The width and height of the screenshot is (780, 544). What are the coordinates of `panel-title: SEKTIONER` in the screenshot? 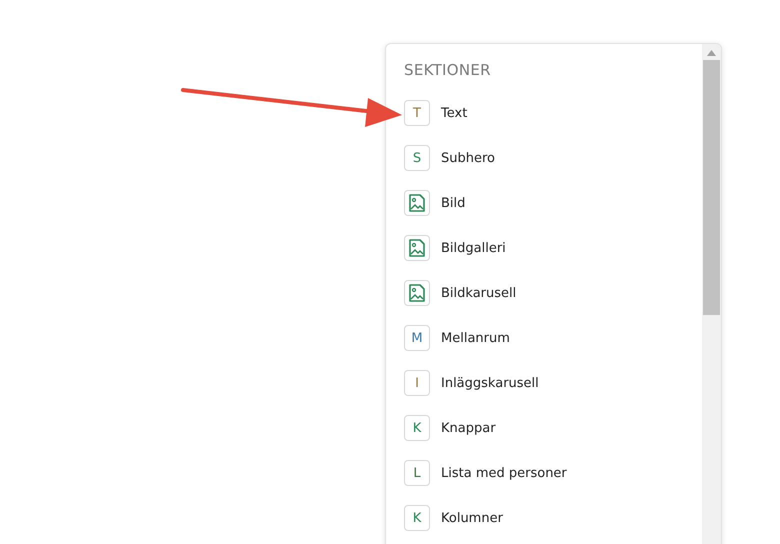 It's located at (448, 70).